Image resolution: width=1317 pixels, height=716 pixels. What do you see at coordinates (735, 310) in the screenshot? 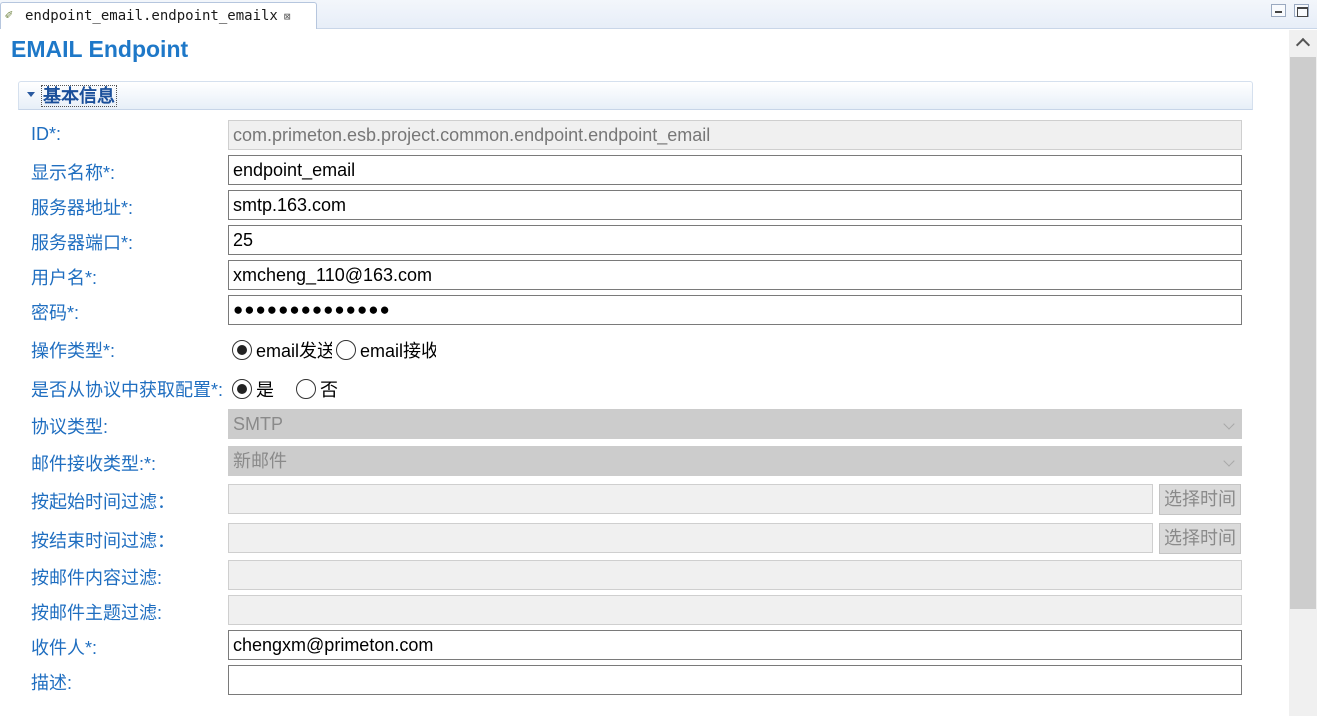
I see `password-input: ●●●●●●●●●●●●●●` at bounding box center [735, 310].